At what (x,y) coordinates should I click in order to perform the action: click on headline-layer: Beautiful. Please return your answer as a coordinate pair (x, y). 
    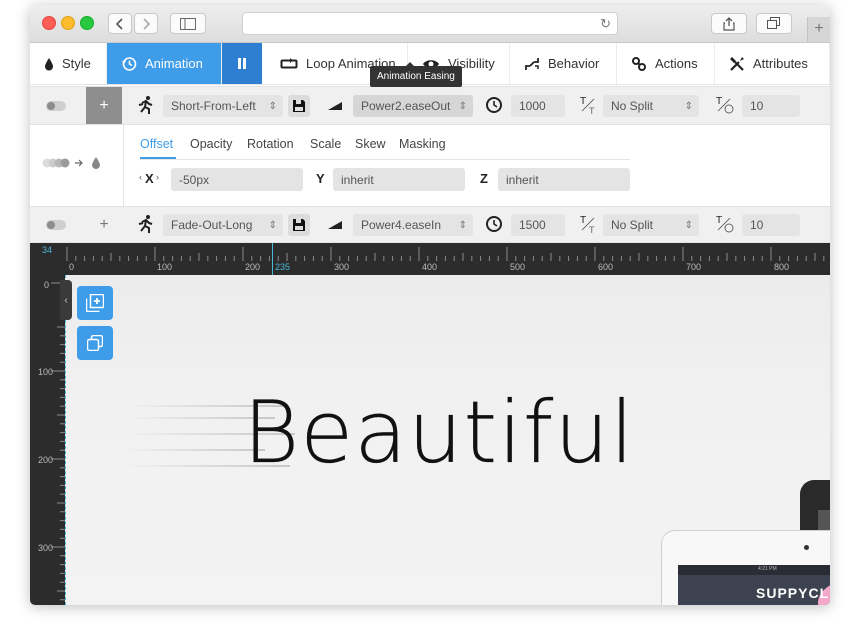
    Looking at the image, I should click on (439, 433).